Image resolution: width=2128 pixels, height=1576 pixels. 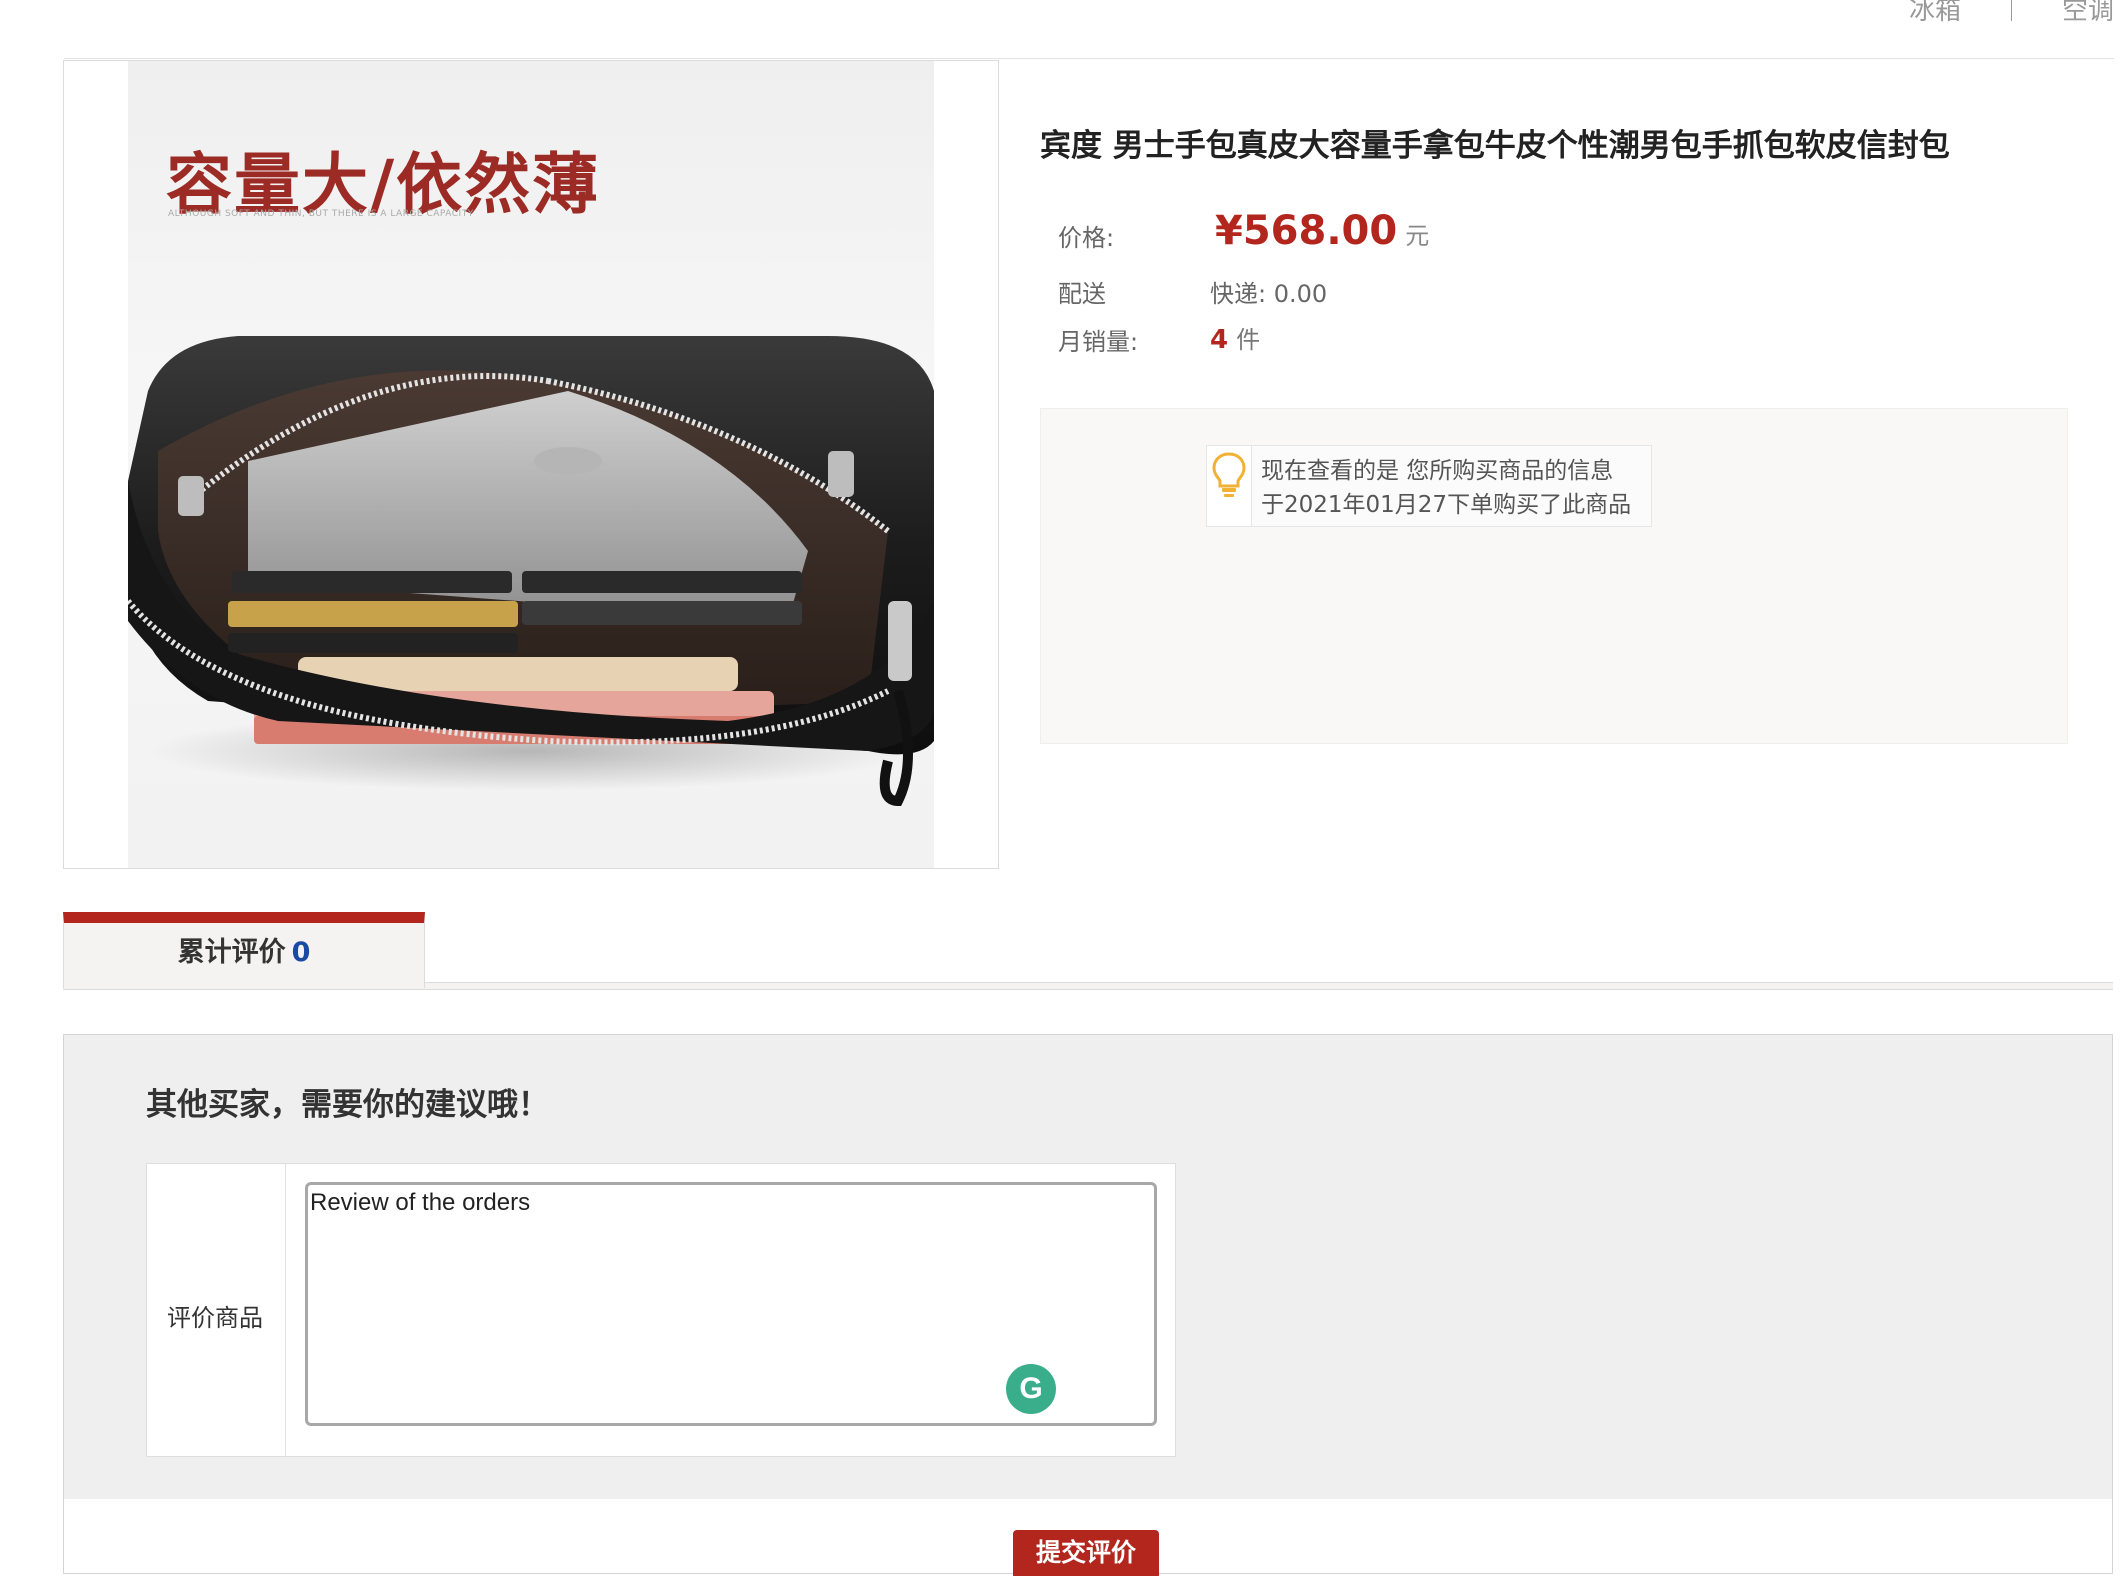 I want to click on top-nav: 冰箱 空调, so click(x=2018, y=14).